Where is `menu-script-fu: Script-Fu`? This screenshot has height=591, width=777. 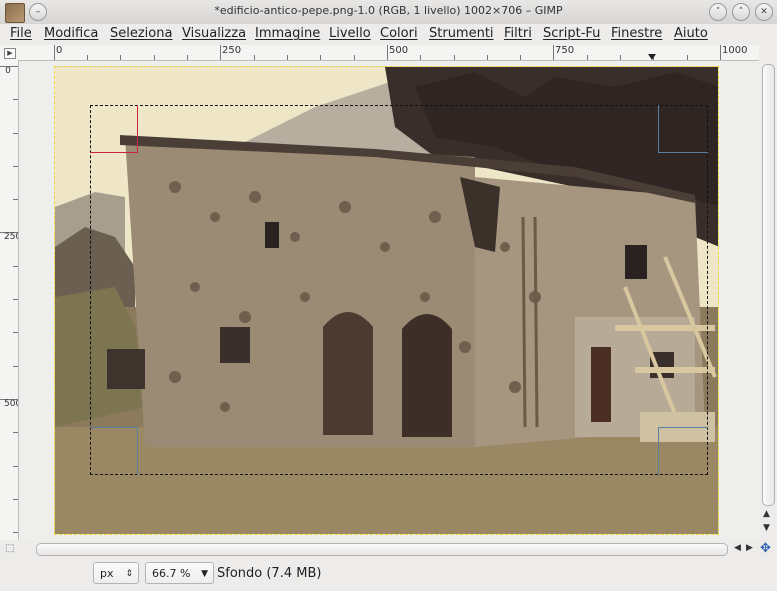
menu-script-fu: Script-Fu is located at coordinates (571, 33).